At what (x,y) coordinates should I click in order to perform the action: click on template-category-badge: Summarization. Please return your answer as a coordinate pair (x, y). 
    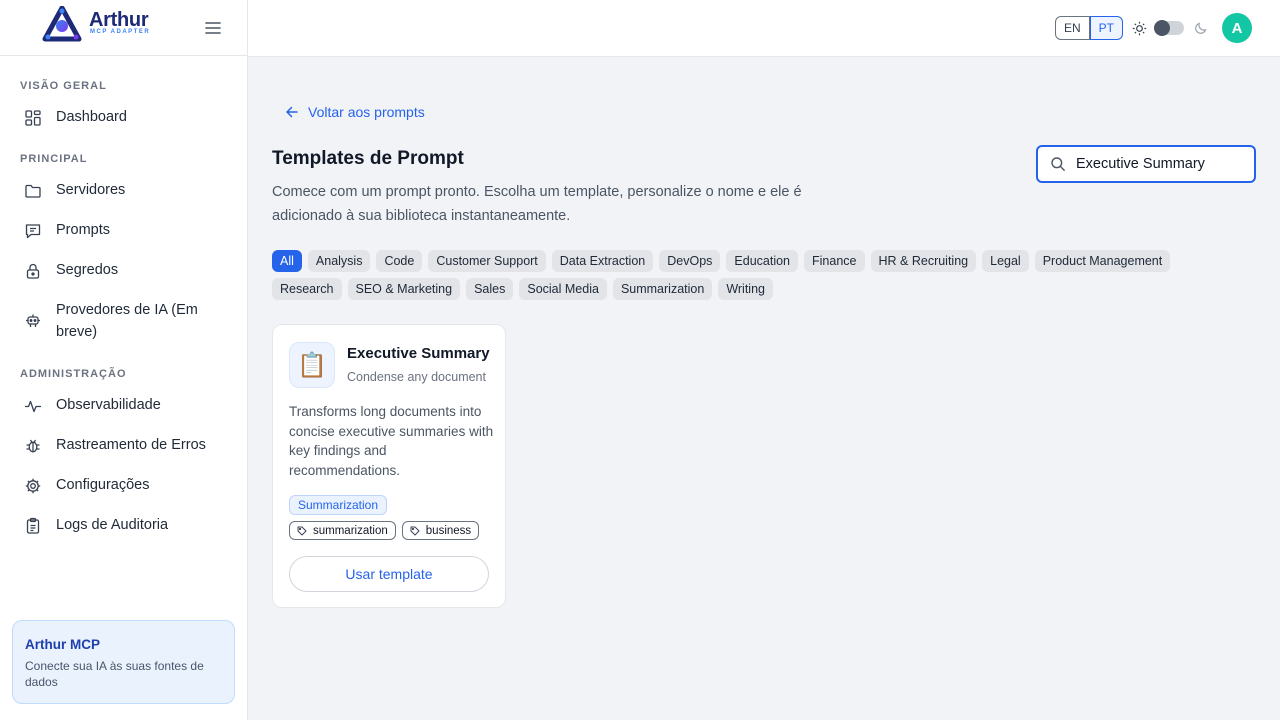
    Looking at the image, I should click on (338, 505).